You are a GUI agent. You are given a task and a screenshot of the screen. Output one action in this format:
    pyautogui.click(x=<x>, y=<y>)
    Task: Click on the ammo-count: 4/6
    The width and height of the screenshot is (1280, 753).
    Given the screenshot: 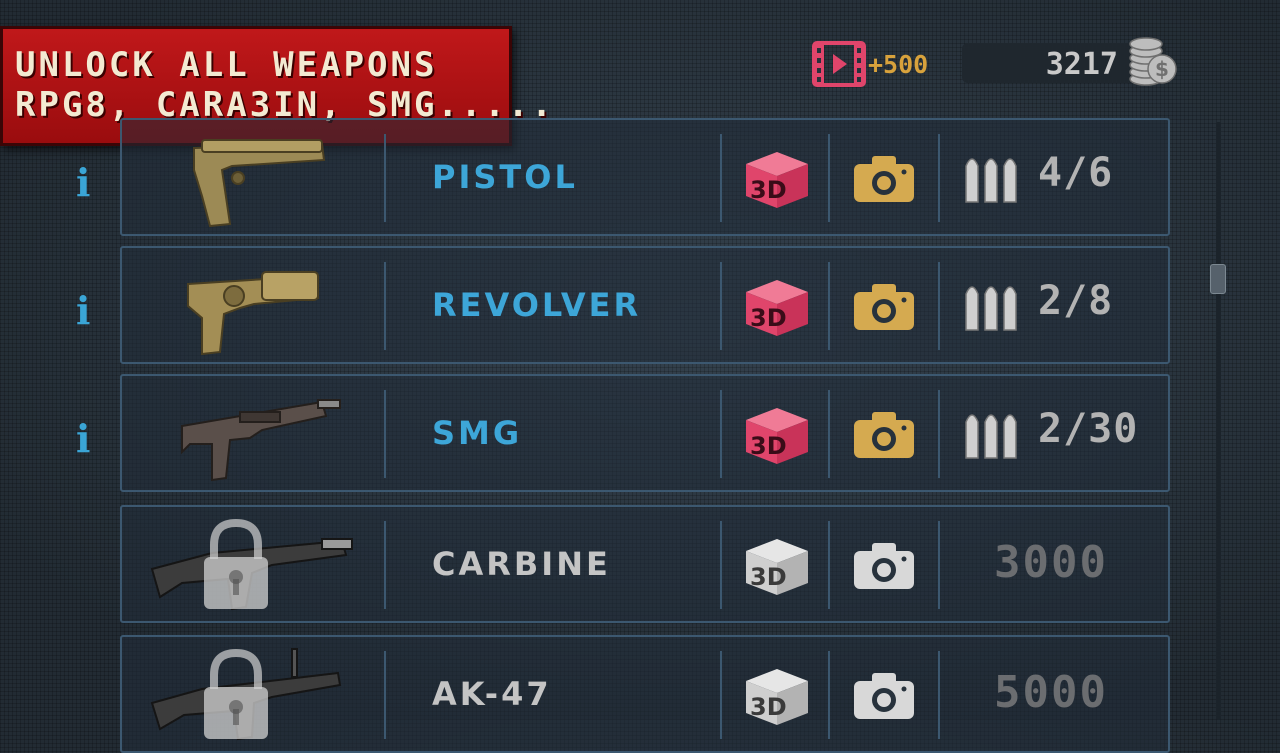 What is the action you would take?
    pyautogui.click(x=1076, y=173)
    